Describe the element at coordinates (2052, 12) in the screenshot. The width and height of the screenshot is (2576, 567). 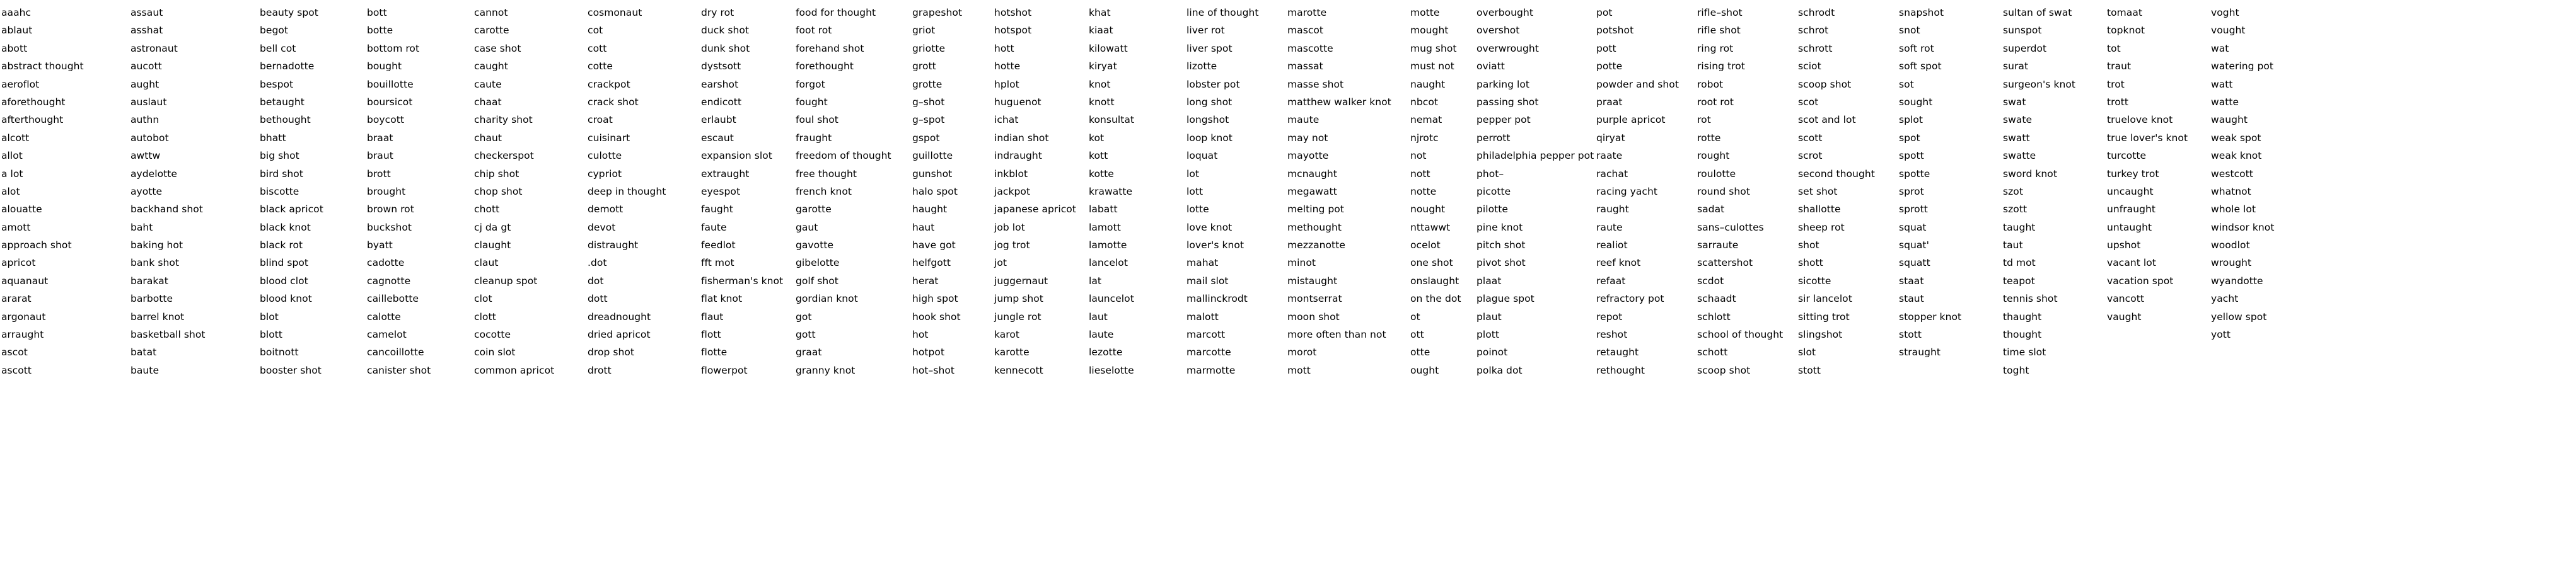
I see `word-entry: sultan of swat` at that location.